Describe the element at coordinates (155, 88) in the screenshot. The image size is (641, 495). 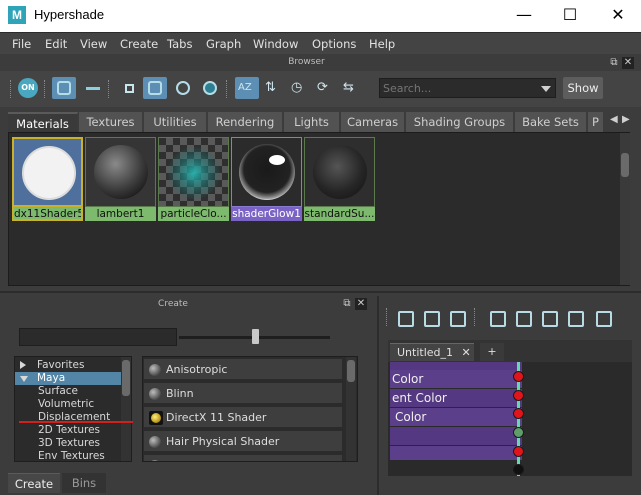
I see `medium-icons-button` at that location.